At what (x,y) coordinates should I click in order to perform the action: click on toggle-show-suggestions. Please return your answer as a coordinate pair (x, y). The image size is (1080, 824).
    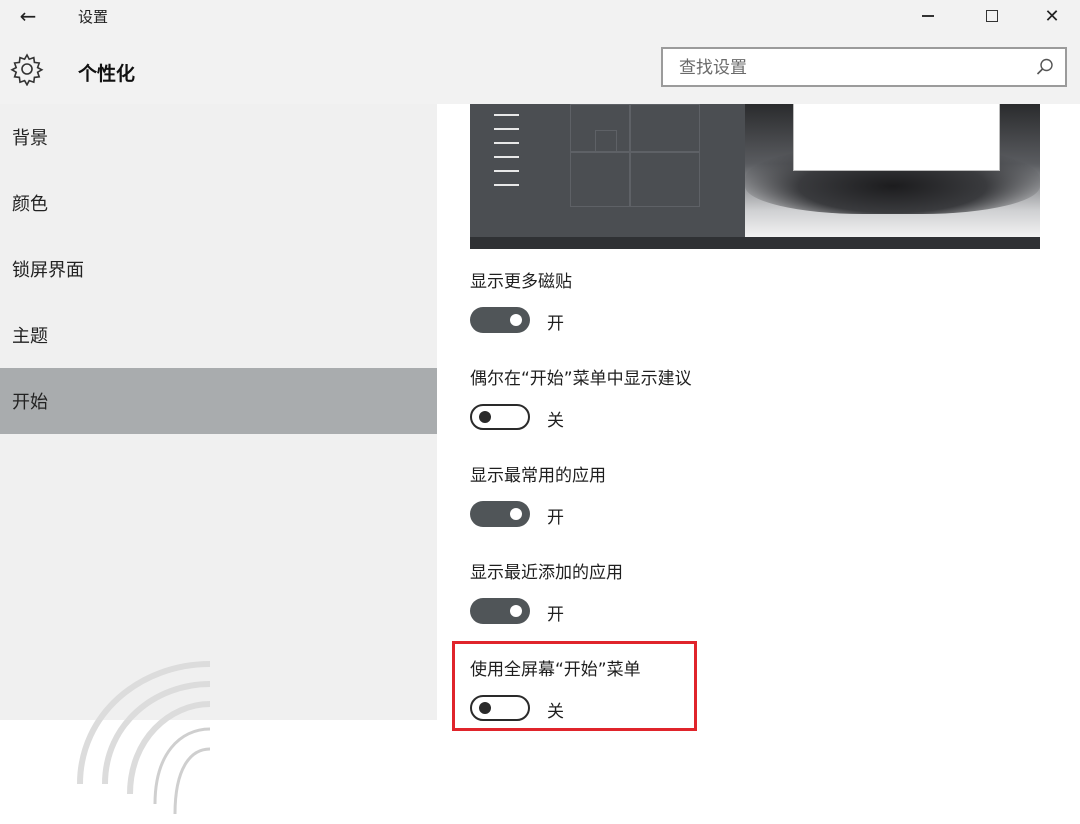
    Looking at the image, I should click on (500, 417).